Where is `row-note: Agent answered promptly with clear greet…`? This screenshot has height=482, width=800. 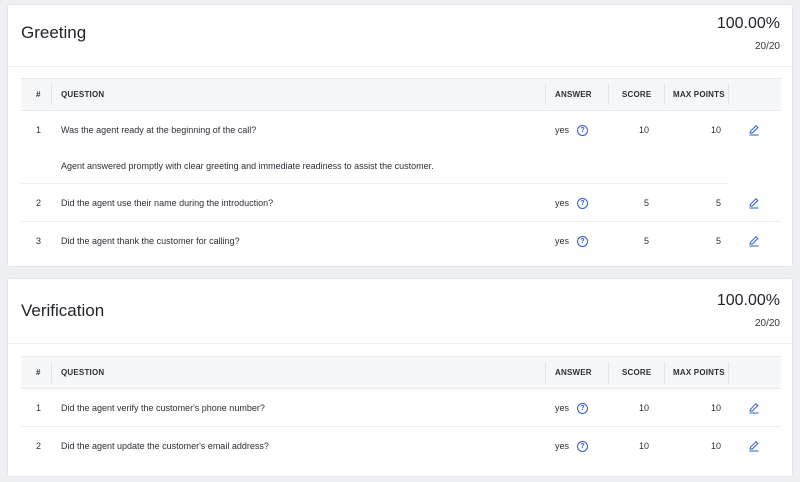
row-note: Agent answered promptly with clear greet… is located at coordinates (374, 166).